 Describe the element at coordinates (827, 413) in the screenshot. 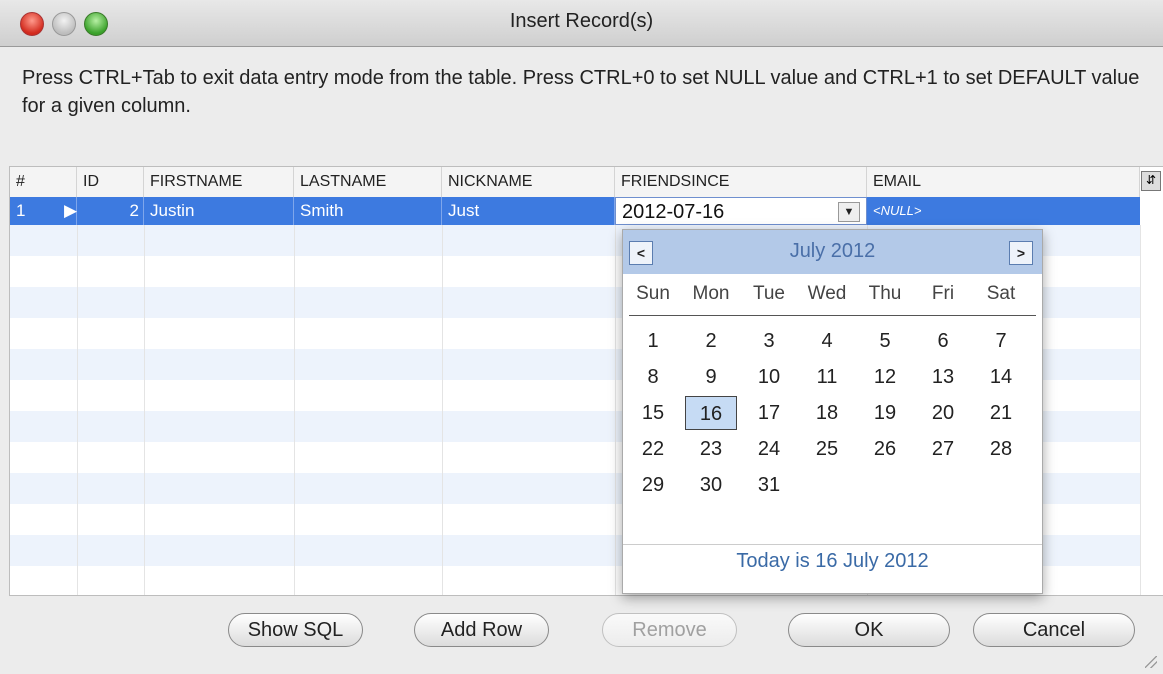

I see `calendar-day: 18` at that location.